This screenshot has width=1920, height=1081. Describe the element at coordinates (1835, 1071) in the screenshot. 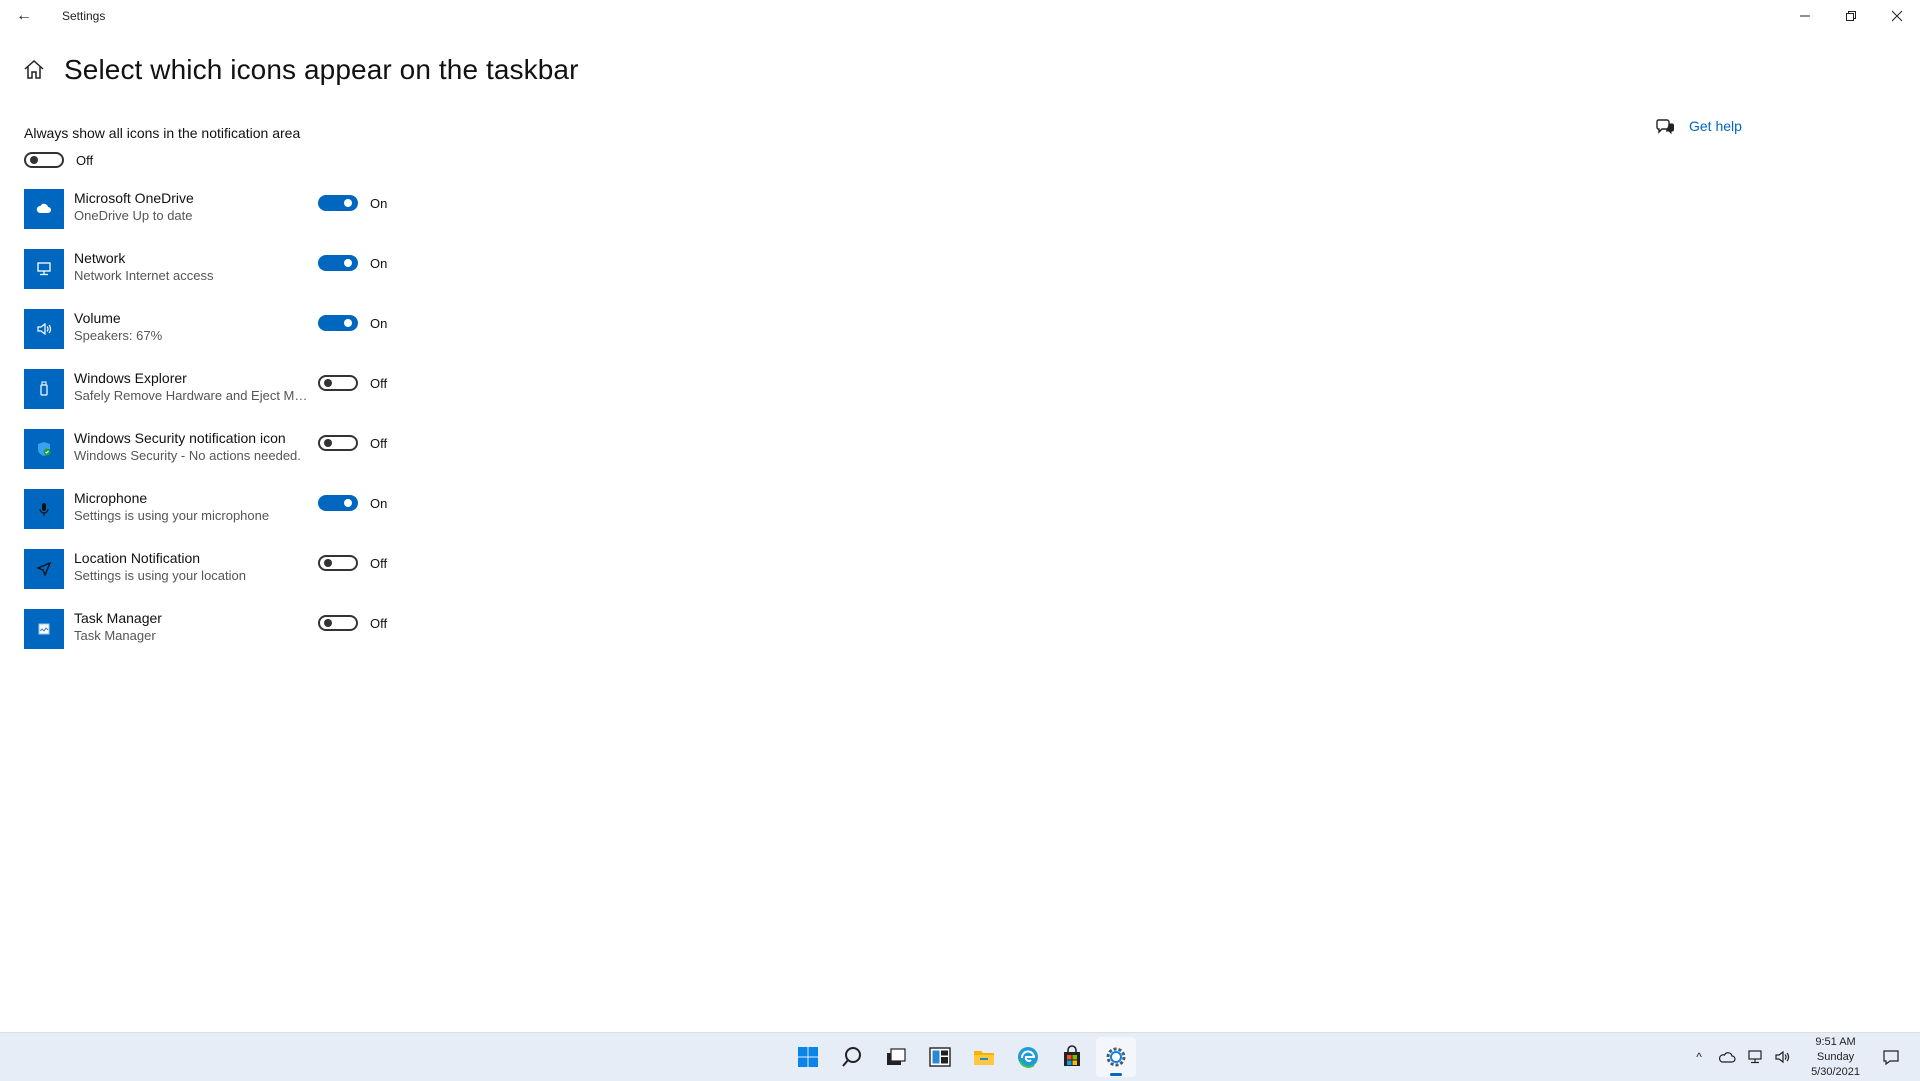

I see `clock-date: 5/30/2021` at that location.